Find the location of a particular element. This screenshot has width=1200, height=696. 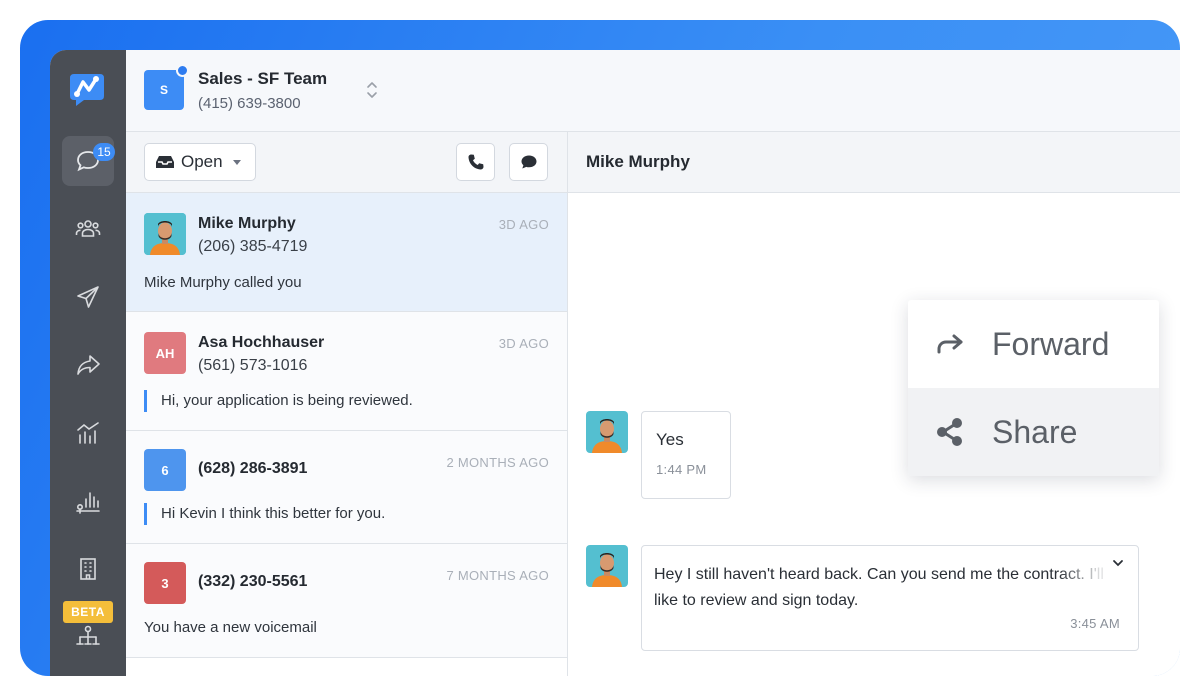

contact-avatar: 3 is located at coordinates (165, 583).